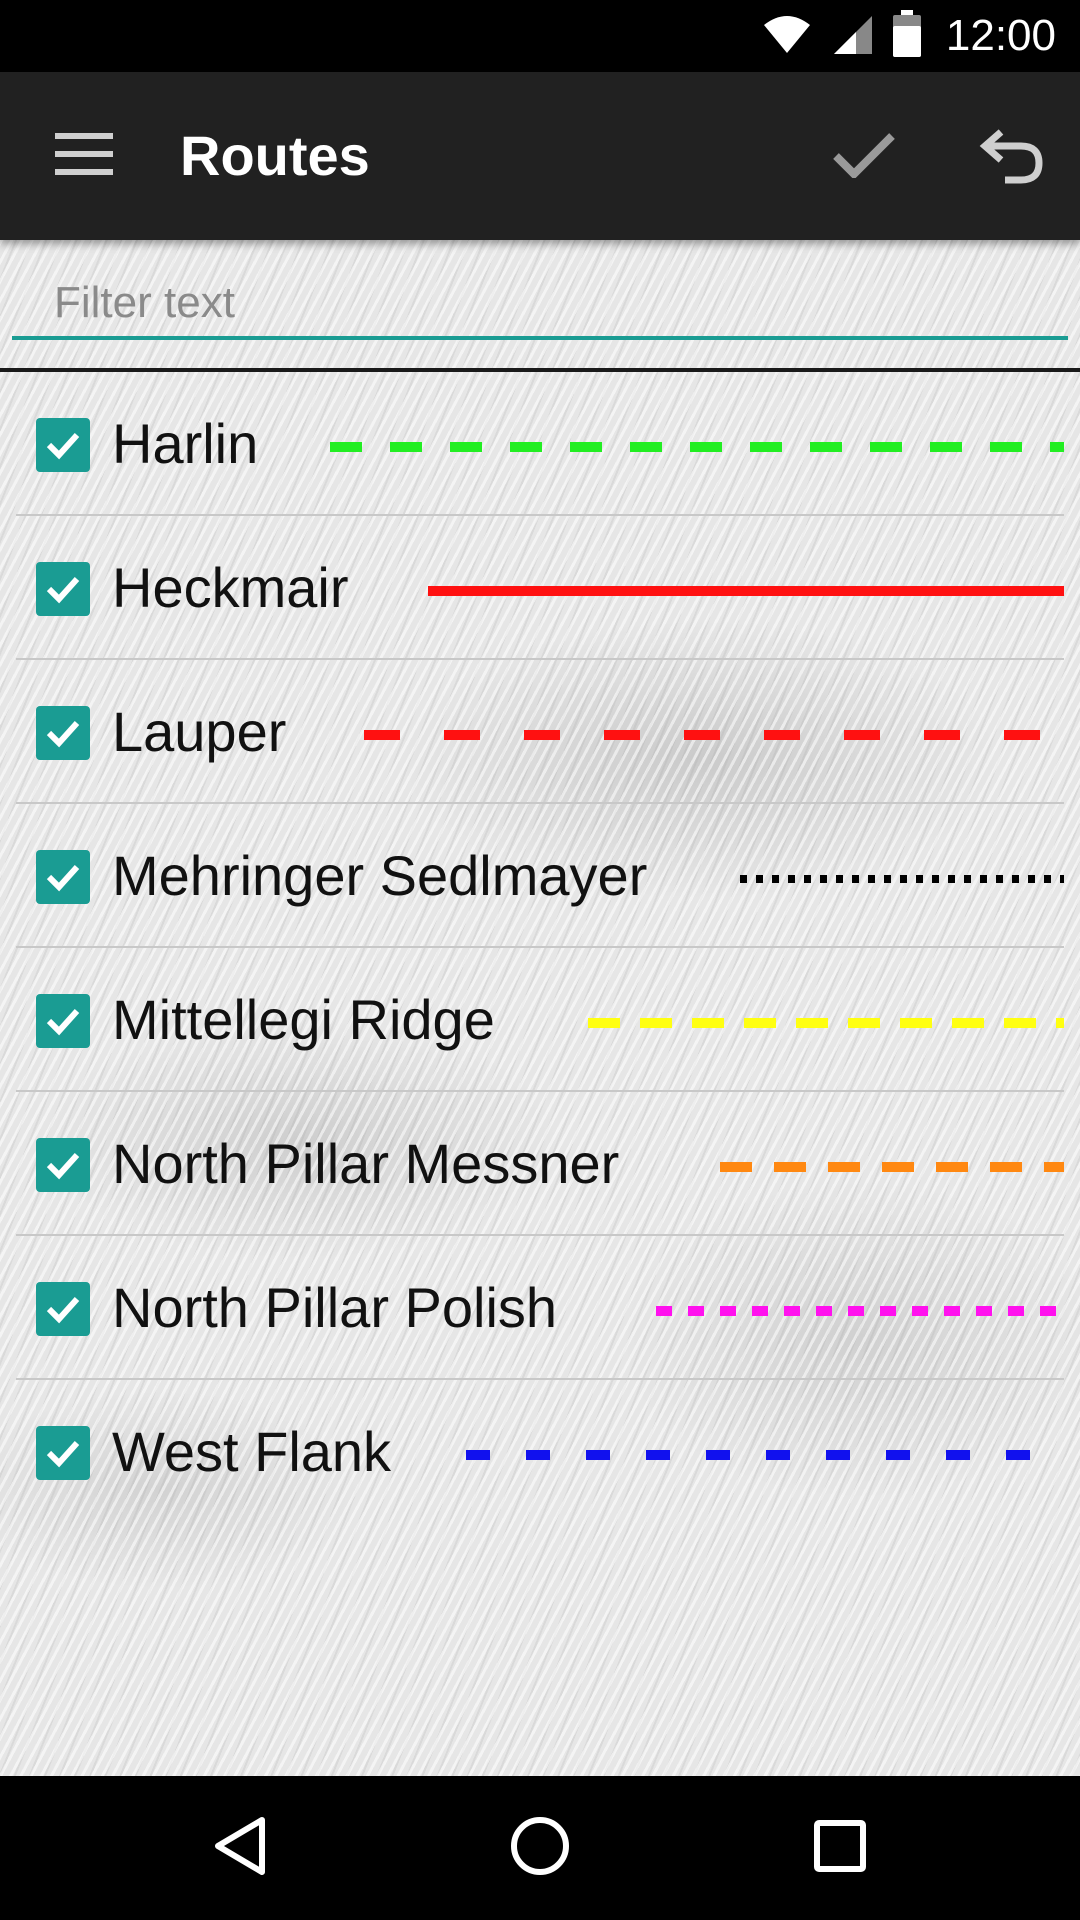  I want to click on filter-field, so click(540, 307).